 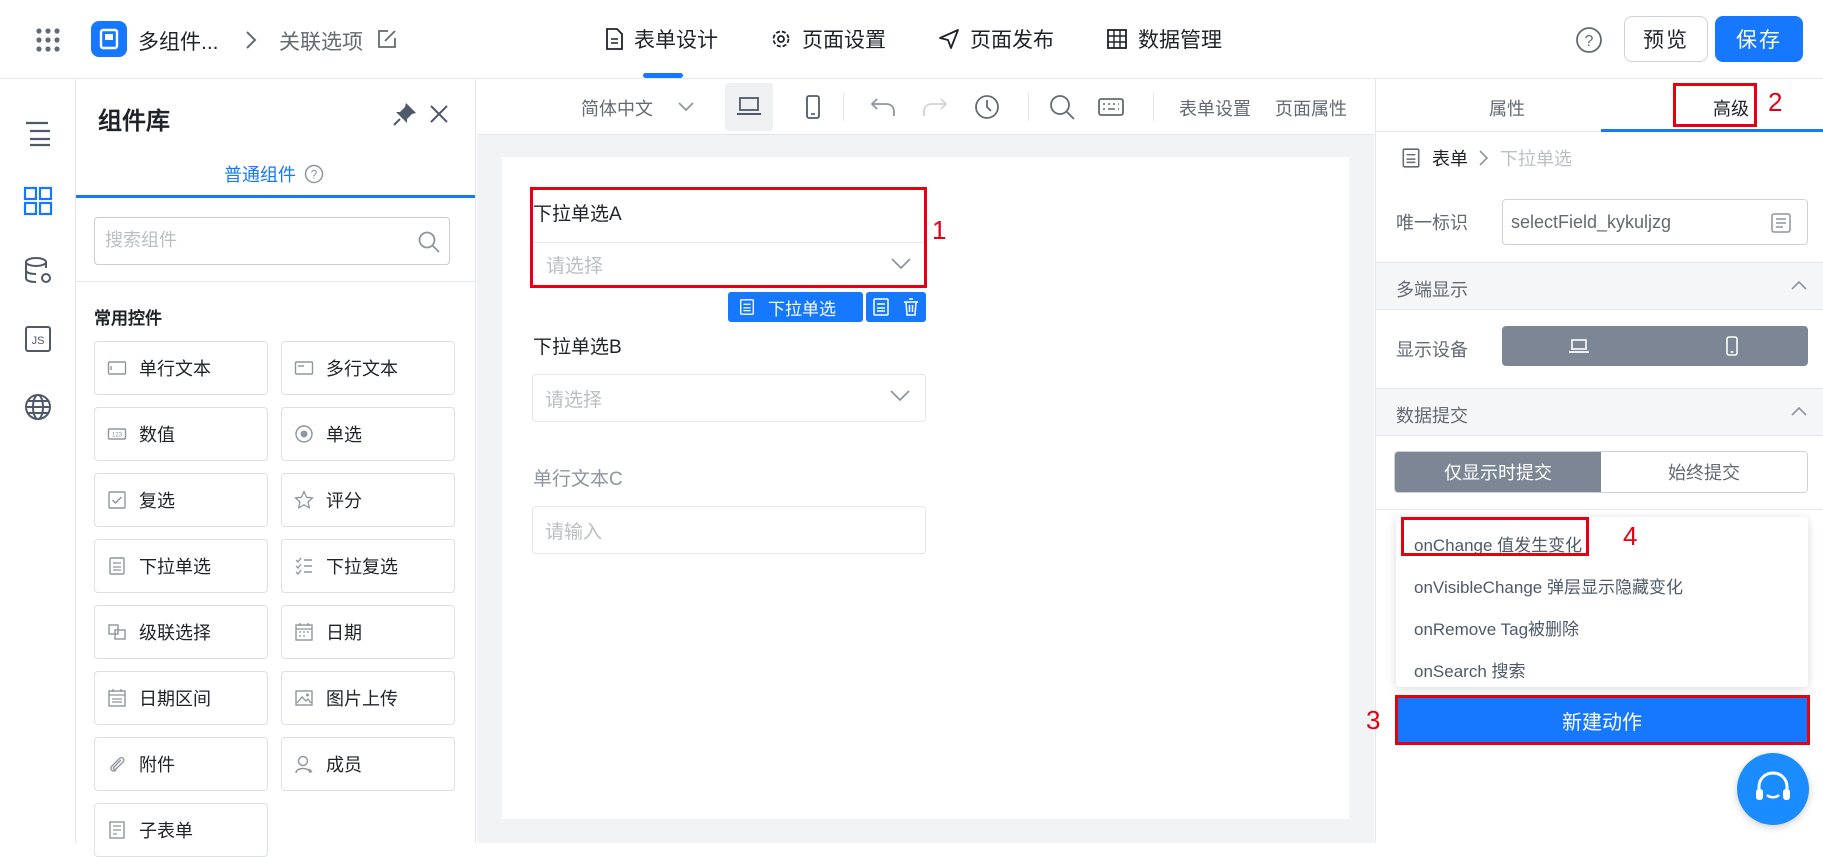 What do you see at coordinates (1498, 472) in the screenshot?
I see `submit-when-visible-option: 仅显示时提交` at bounding box center [1498, 472].